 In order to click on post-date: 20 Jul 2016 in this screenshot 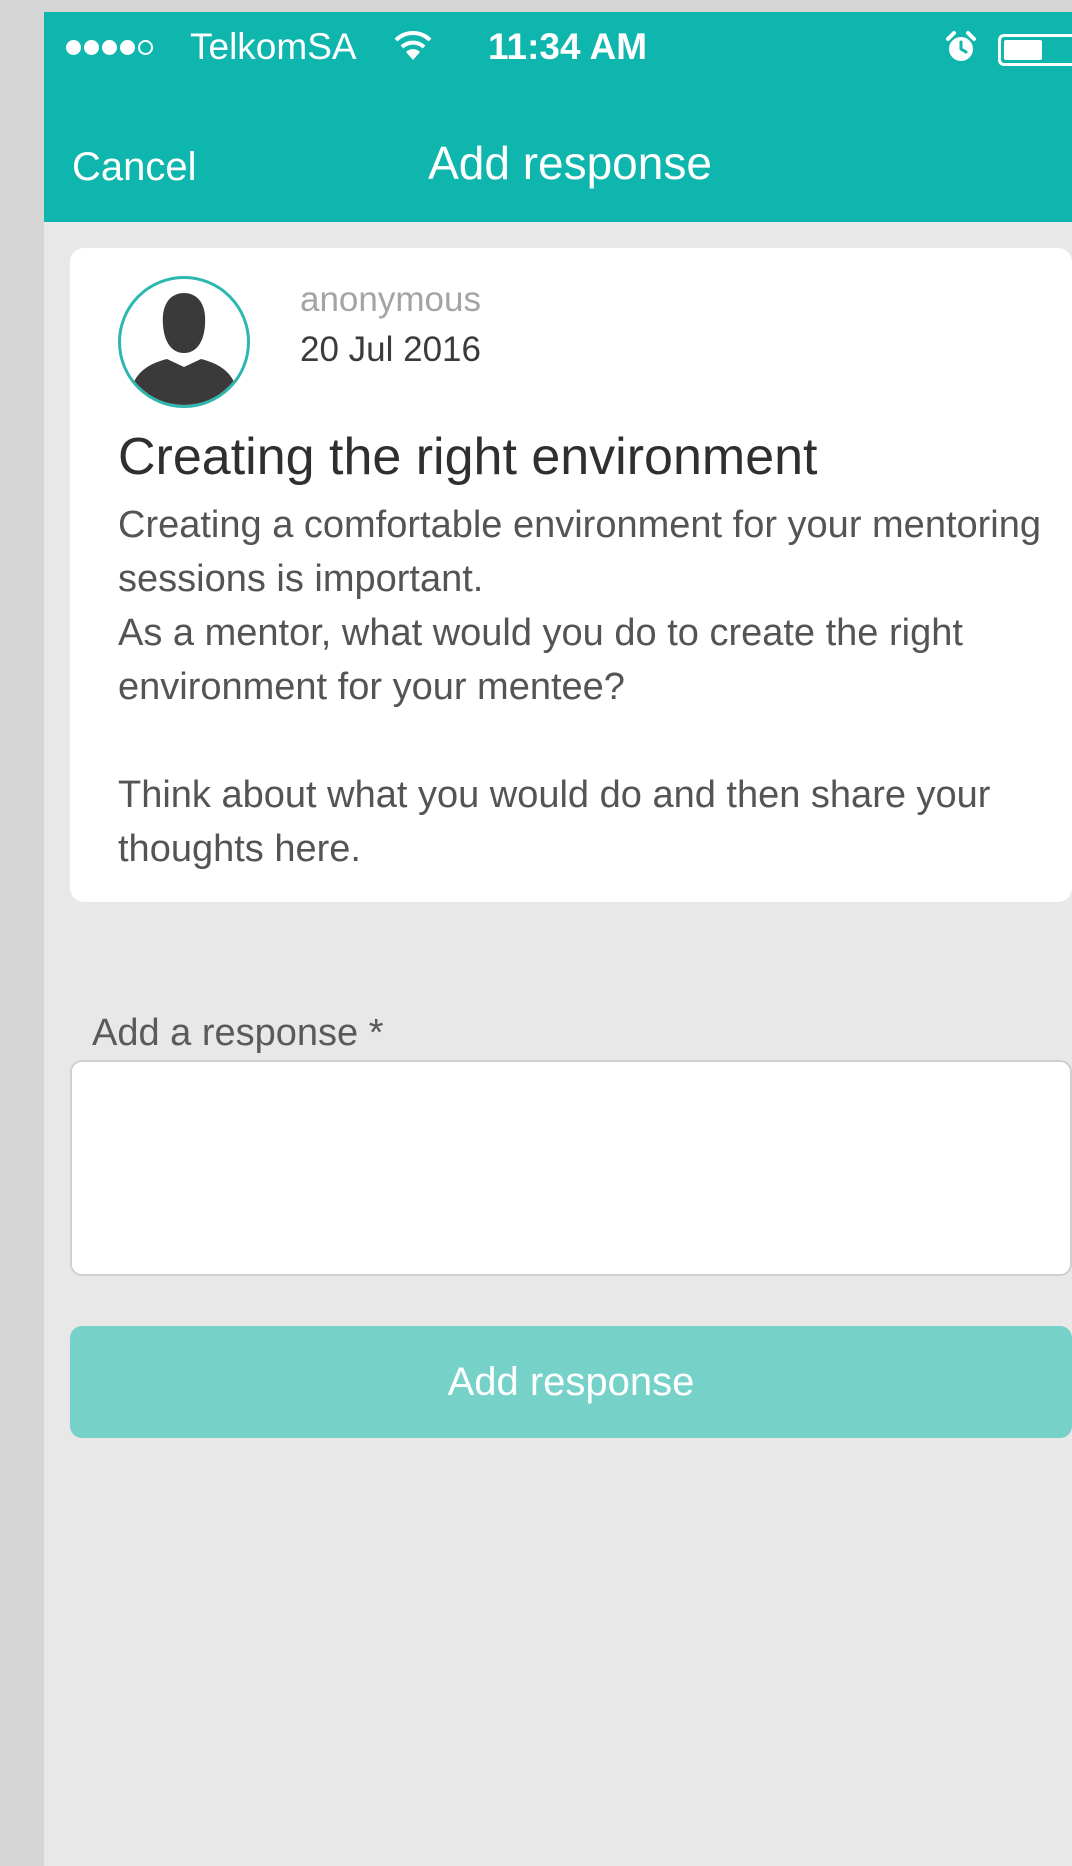, I will do `click(390, 349)`.